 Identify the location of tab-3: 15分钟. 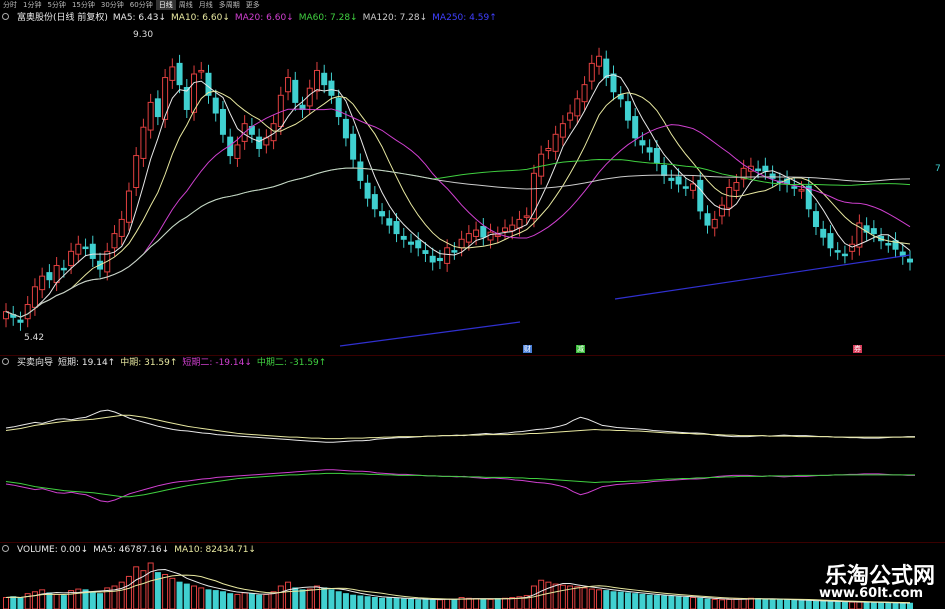
(83, 5).